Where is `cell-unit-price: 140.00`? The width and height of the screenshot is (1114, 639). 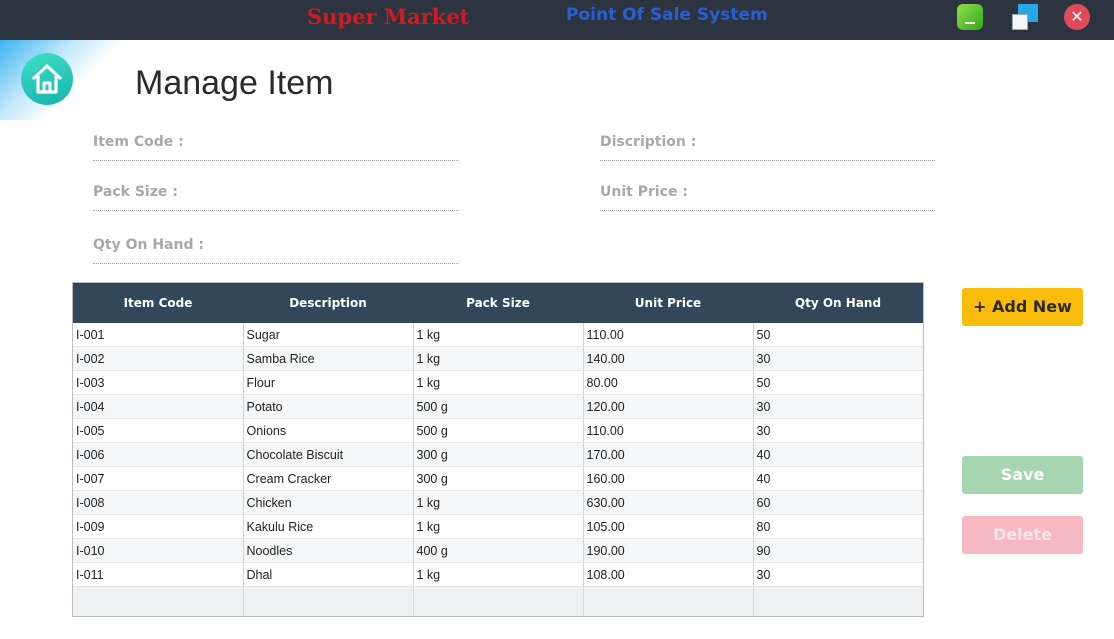 cell-unit-price: 140.00 is located at coordinates (668, 358).